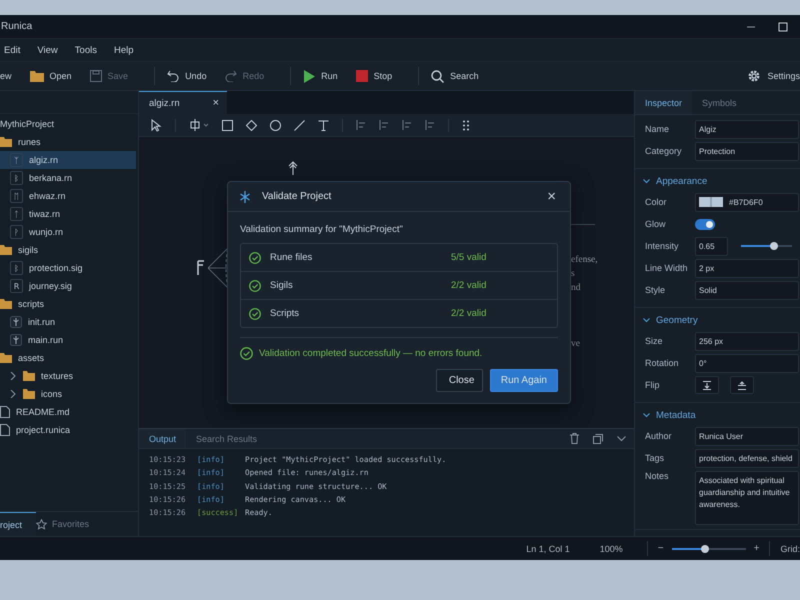  I want to click on property-field: Runica User, so click(747, 436).